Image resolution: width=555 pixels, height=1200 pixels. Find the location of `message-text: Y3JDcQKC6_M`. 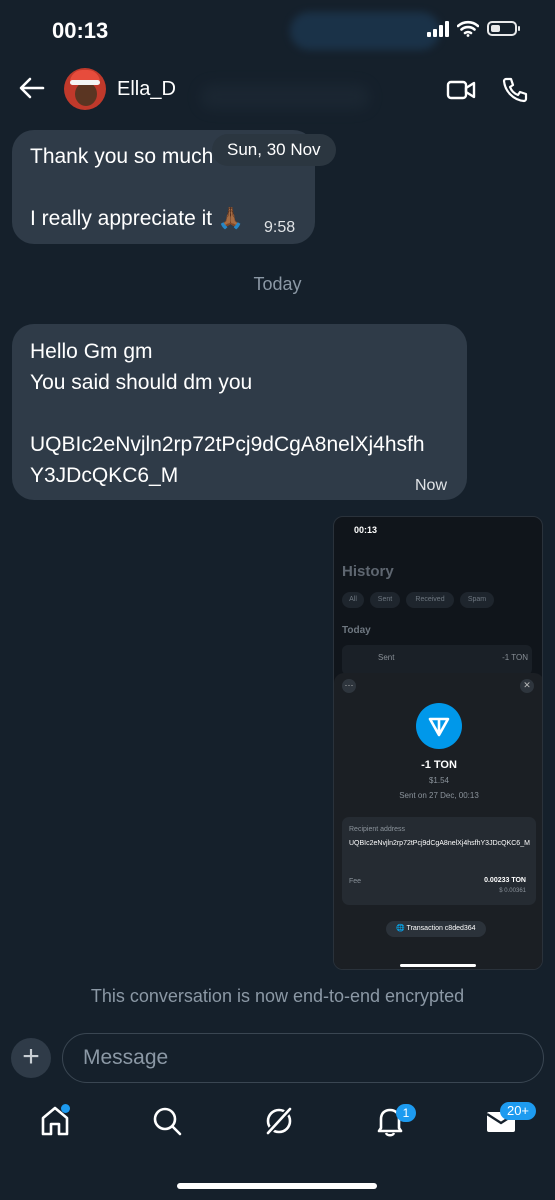

message-text: Y3JDcQKC6_M is located at coordinates (104, 475).